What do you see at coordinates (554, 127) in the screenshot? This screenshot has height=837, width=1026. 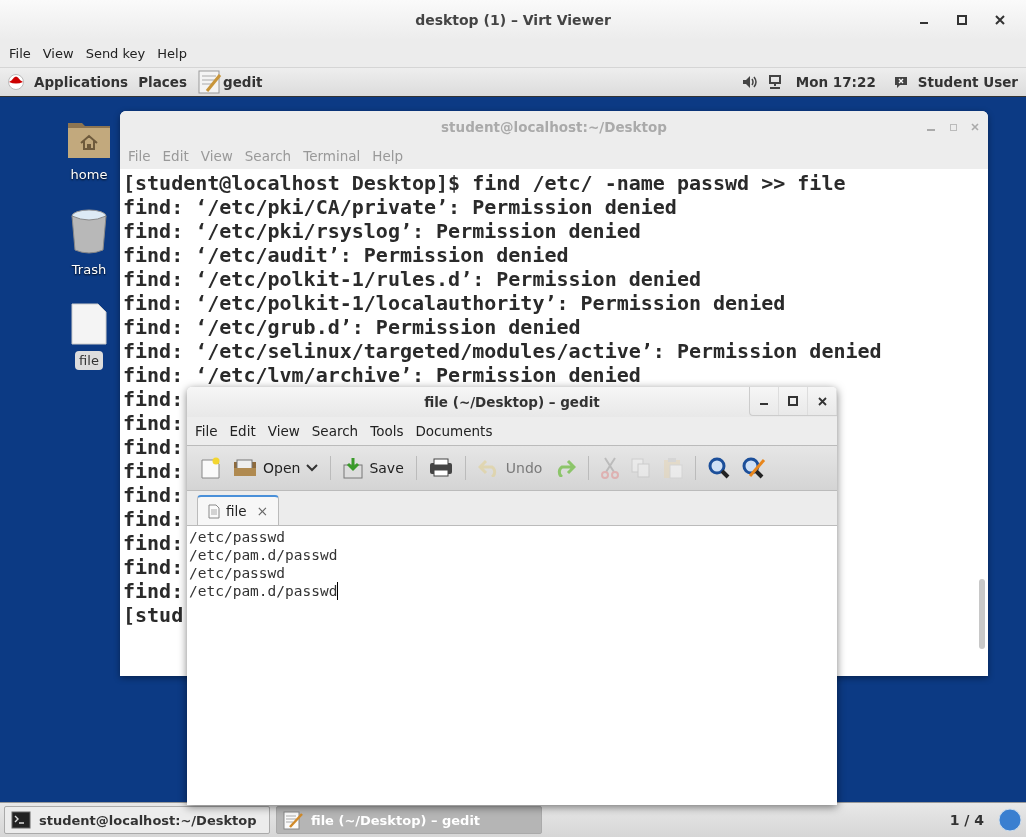 I see `window-title: student@localhost:~/Desktop` at bounding box center [554, 127].